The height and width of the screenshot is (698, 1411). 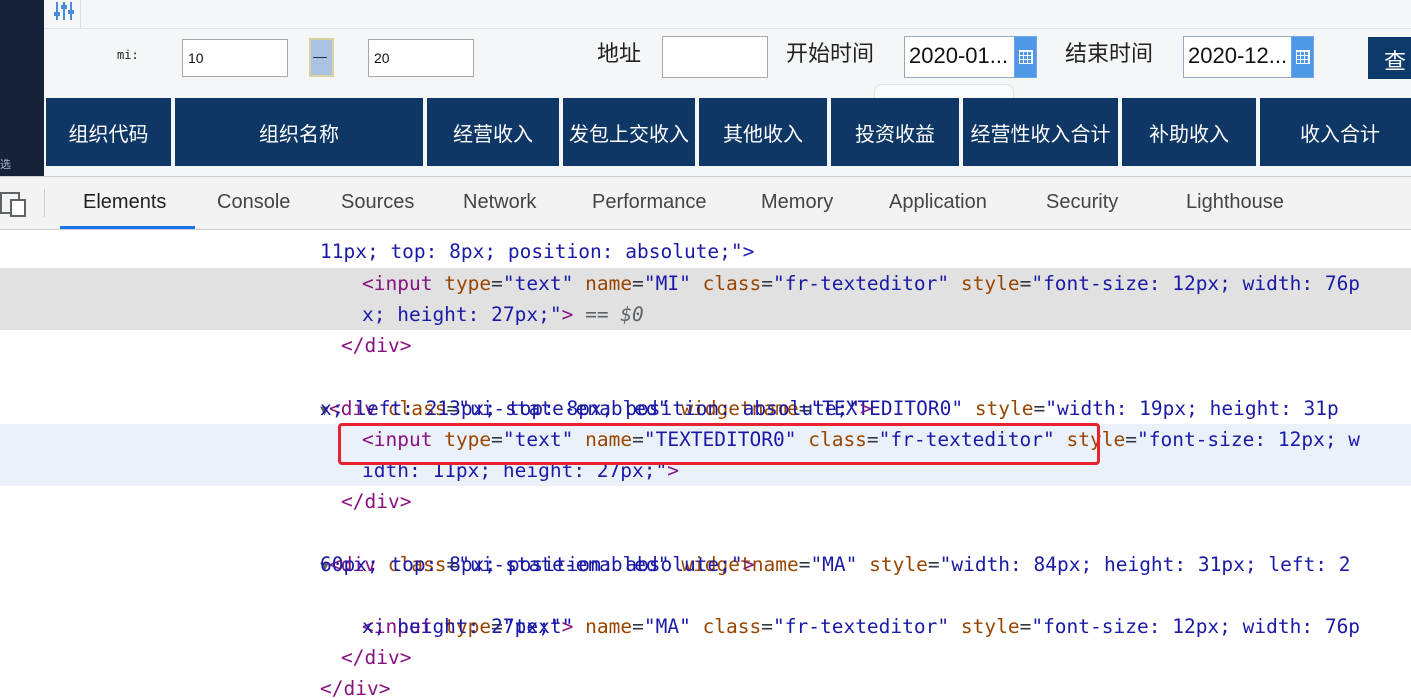 What do you see at coordinates (235, 58) in the screenshot?
I see `mi-min-input: 10` at bounding box center [235, 58].